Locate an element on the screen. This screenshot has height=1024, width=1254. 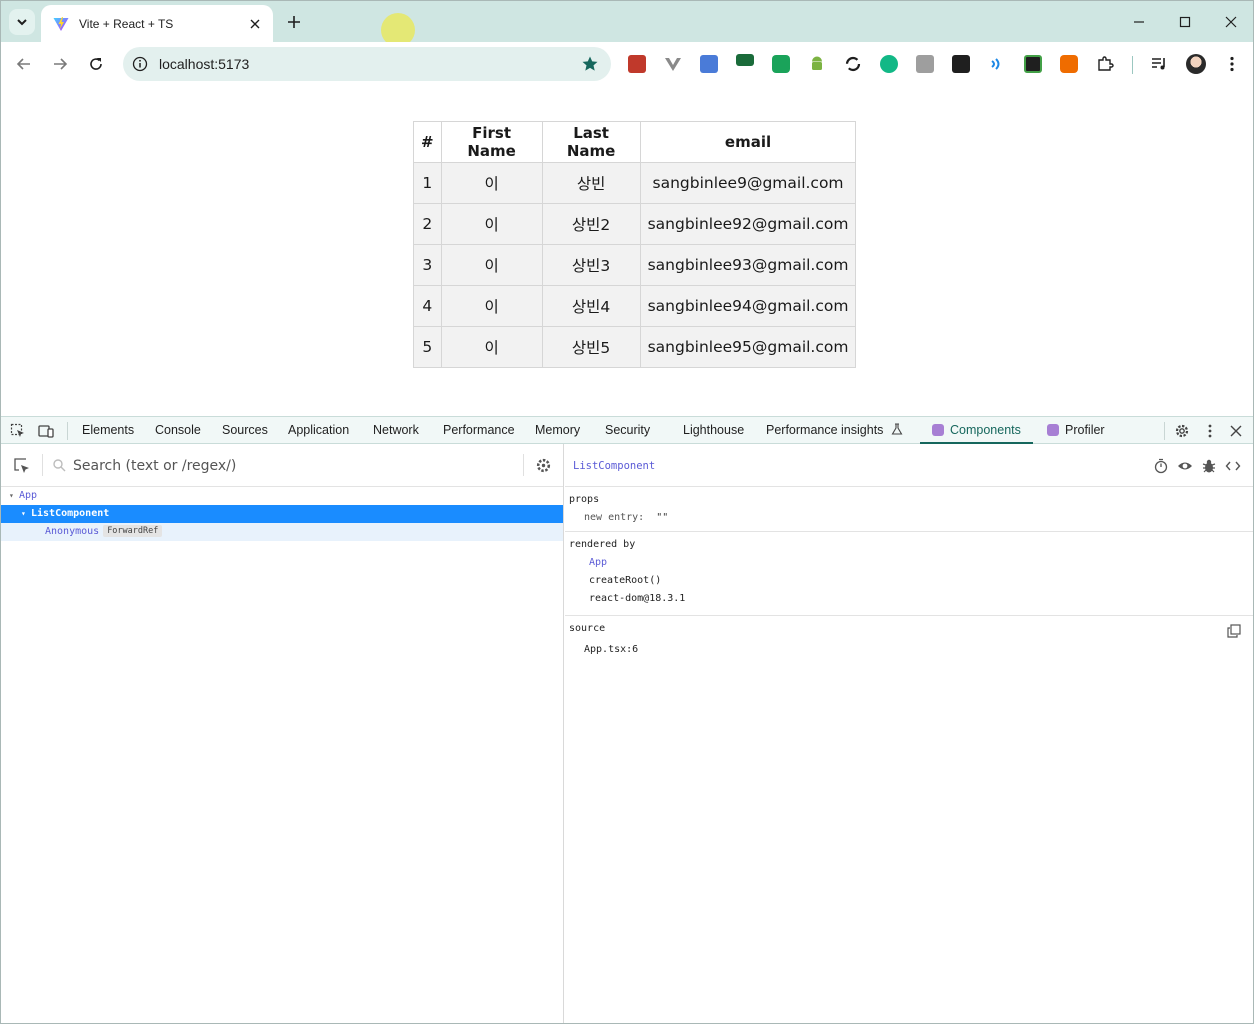
rendered-by-create-root: createRoot() is located at coordinates (625, 580).